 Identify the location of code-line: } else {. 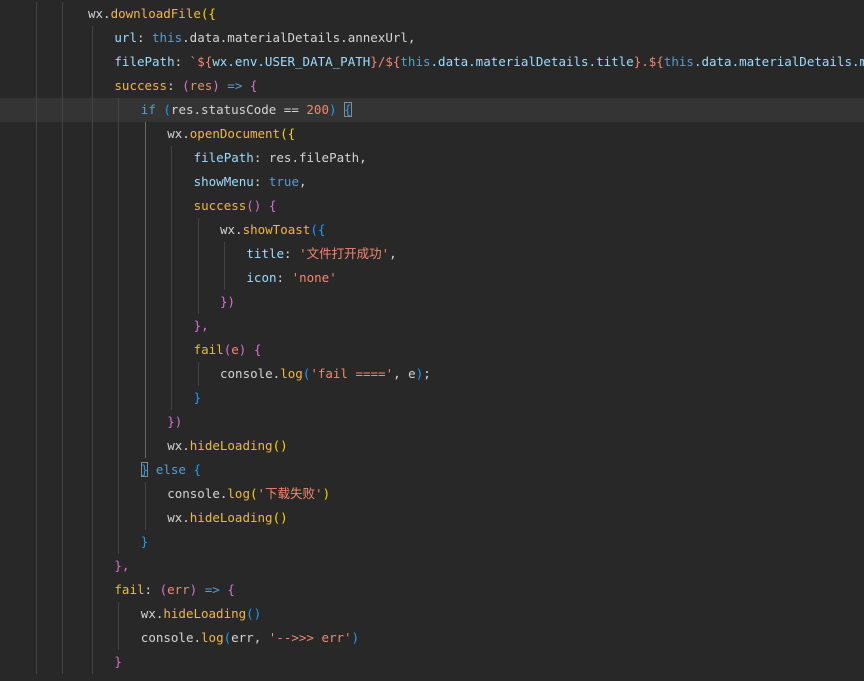
(171, 470).